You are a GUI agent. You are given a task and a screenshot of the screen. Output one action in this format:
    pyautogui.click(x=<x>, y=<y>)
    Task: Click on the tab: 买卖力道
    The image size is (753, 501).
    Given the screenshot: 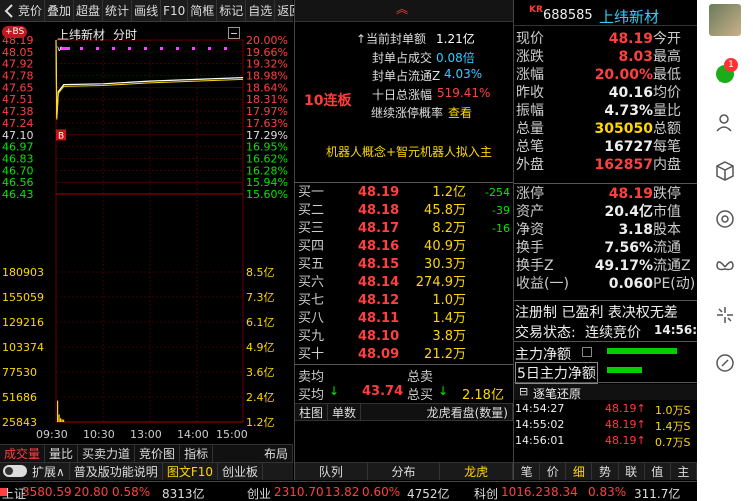 What is the action you would take?
    pyautogui.click(x=107, y=453)
    